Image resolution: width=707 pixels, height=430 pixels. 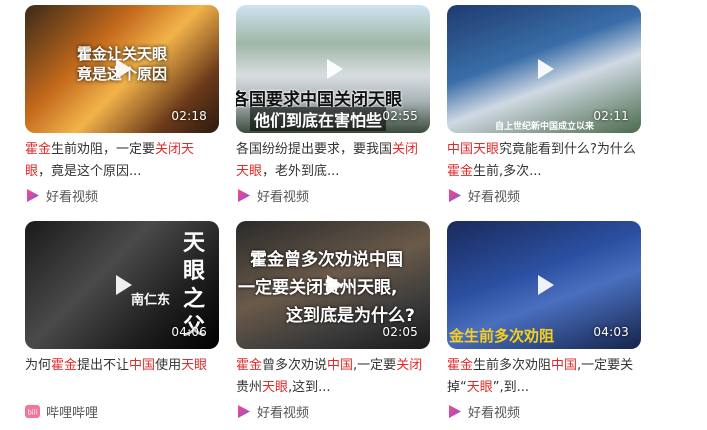 I want to click on video-source: bili 哔哩哔哩, so click(x=122, y=411).